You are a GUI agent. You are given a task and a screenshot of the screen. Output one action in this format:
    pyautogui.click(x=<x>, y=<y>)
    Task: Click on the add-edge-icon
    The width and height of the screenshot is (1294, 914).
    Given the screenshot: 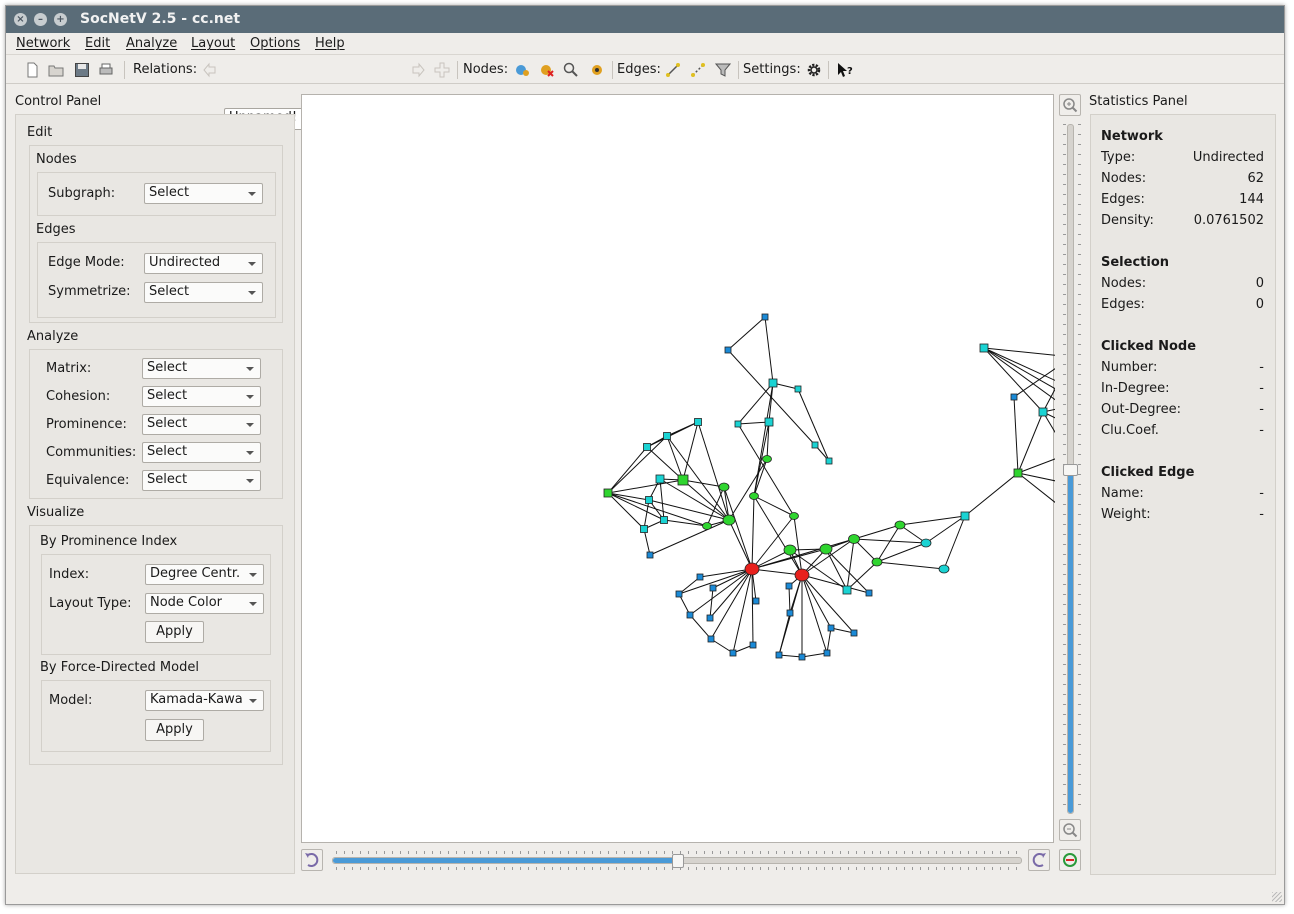 What is the action you would take?
    pyautogui.click(x=673, y=70)
    